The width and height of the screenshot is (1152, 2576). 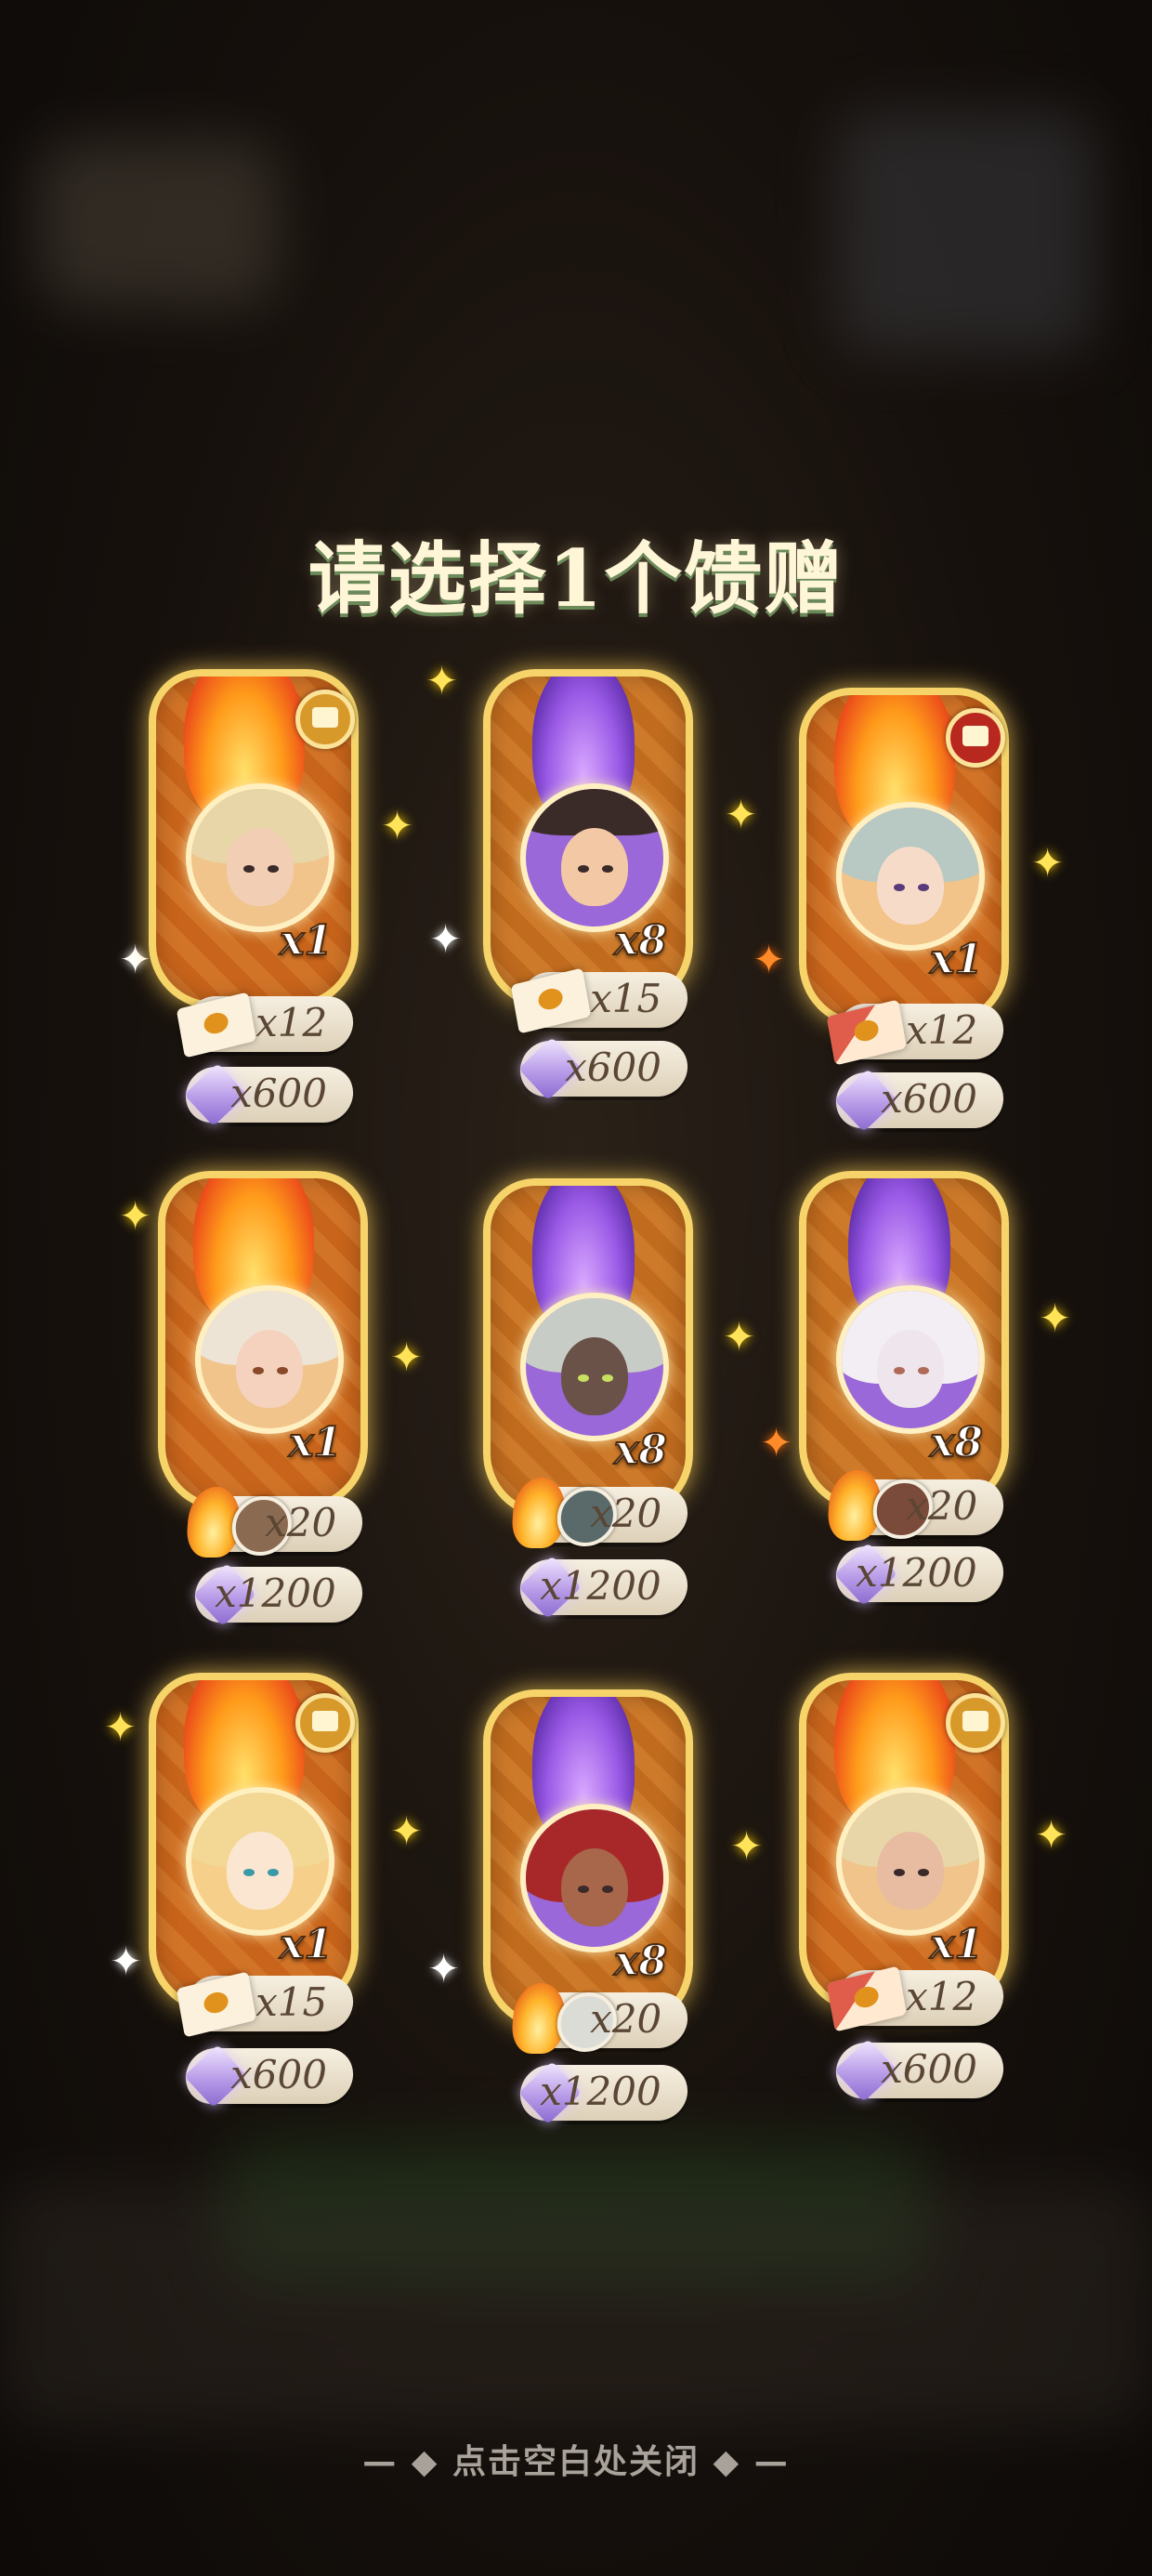 I want to click on red-badge-icon, so click(x=975, y=738).